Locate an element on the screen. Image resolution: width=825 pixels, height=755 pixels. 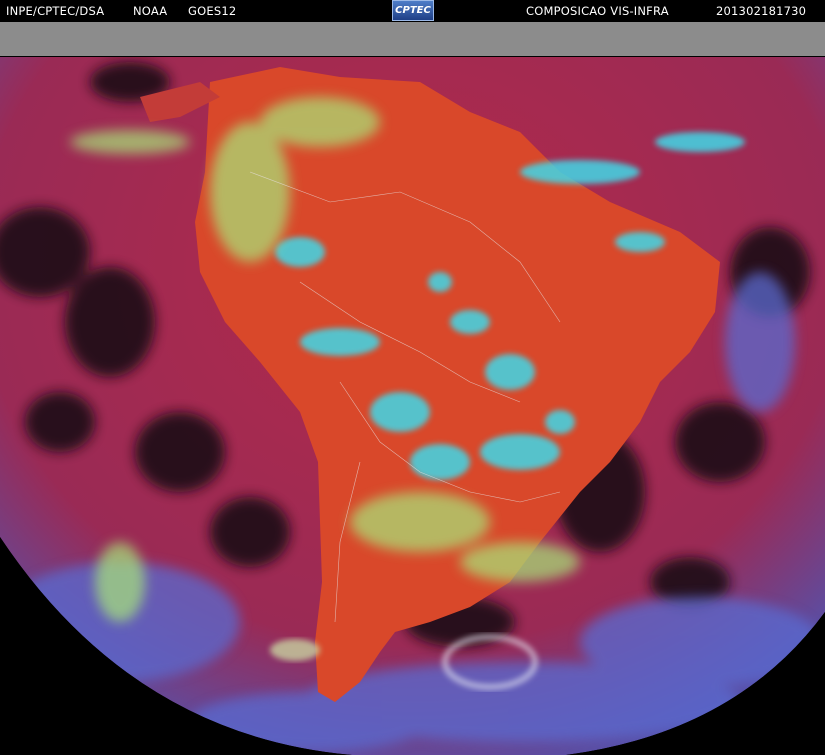
satellite-label: GOES12 is located at coordinates (212, 11).